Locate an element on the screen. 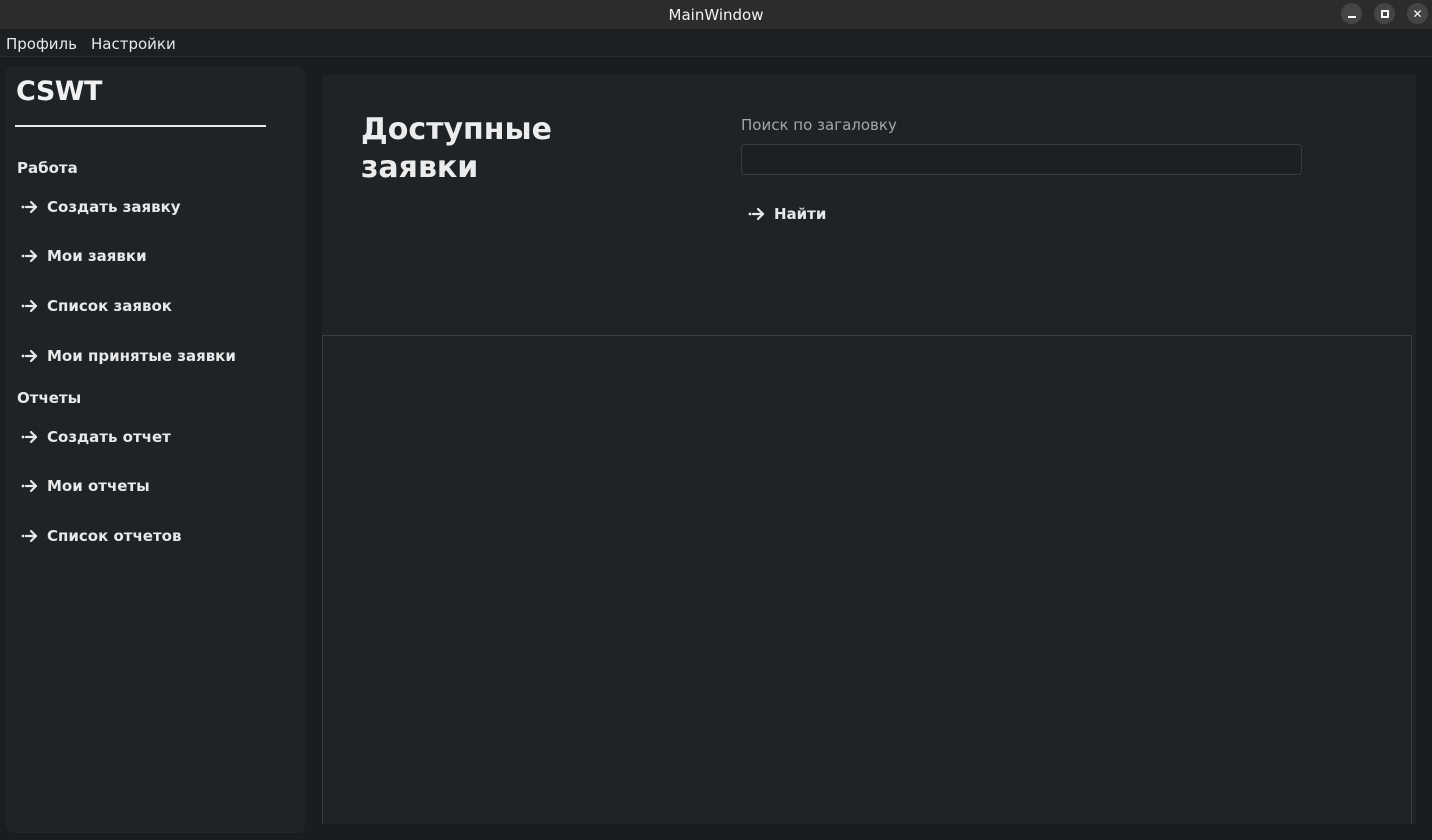 The width and height of the screenshot is (1432, 840). sidebar-item-my-reports: Мои отчеты is located at coordinates (85, 486).